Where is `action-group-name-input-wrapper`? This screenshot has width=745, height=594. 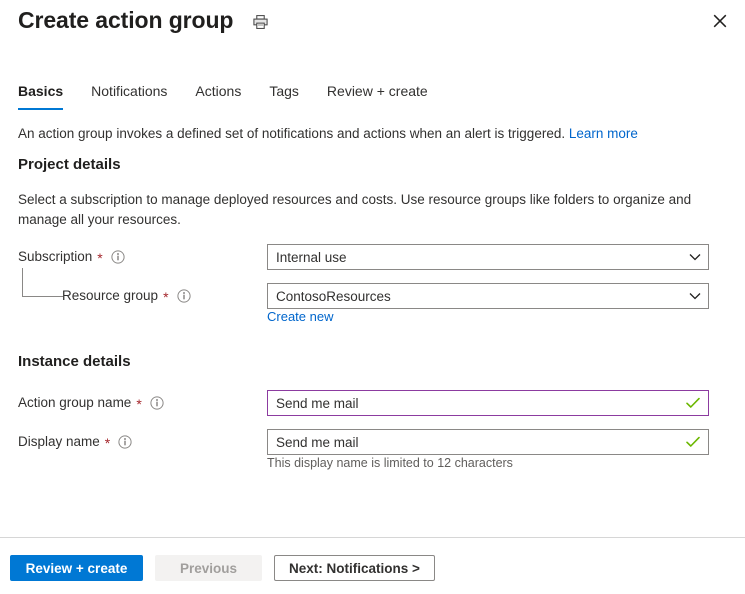
action-group-name-input-wrapper is located at coordinates (488, 403).